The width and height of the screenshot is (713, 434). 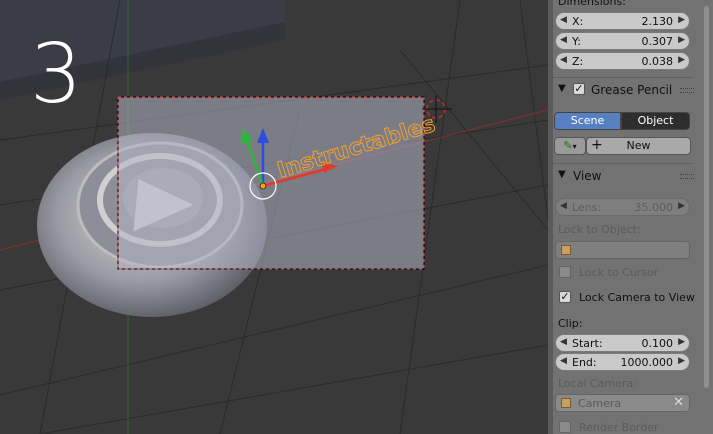 I want to click on clip-label: Clip:, so click(x=570, y=323).